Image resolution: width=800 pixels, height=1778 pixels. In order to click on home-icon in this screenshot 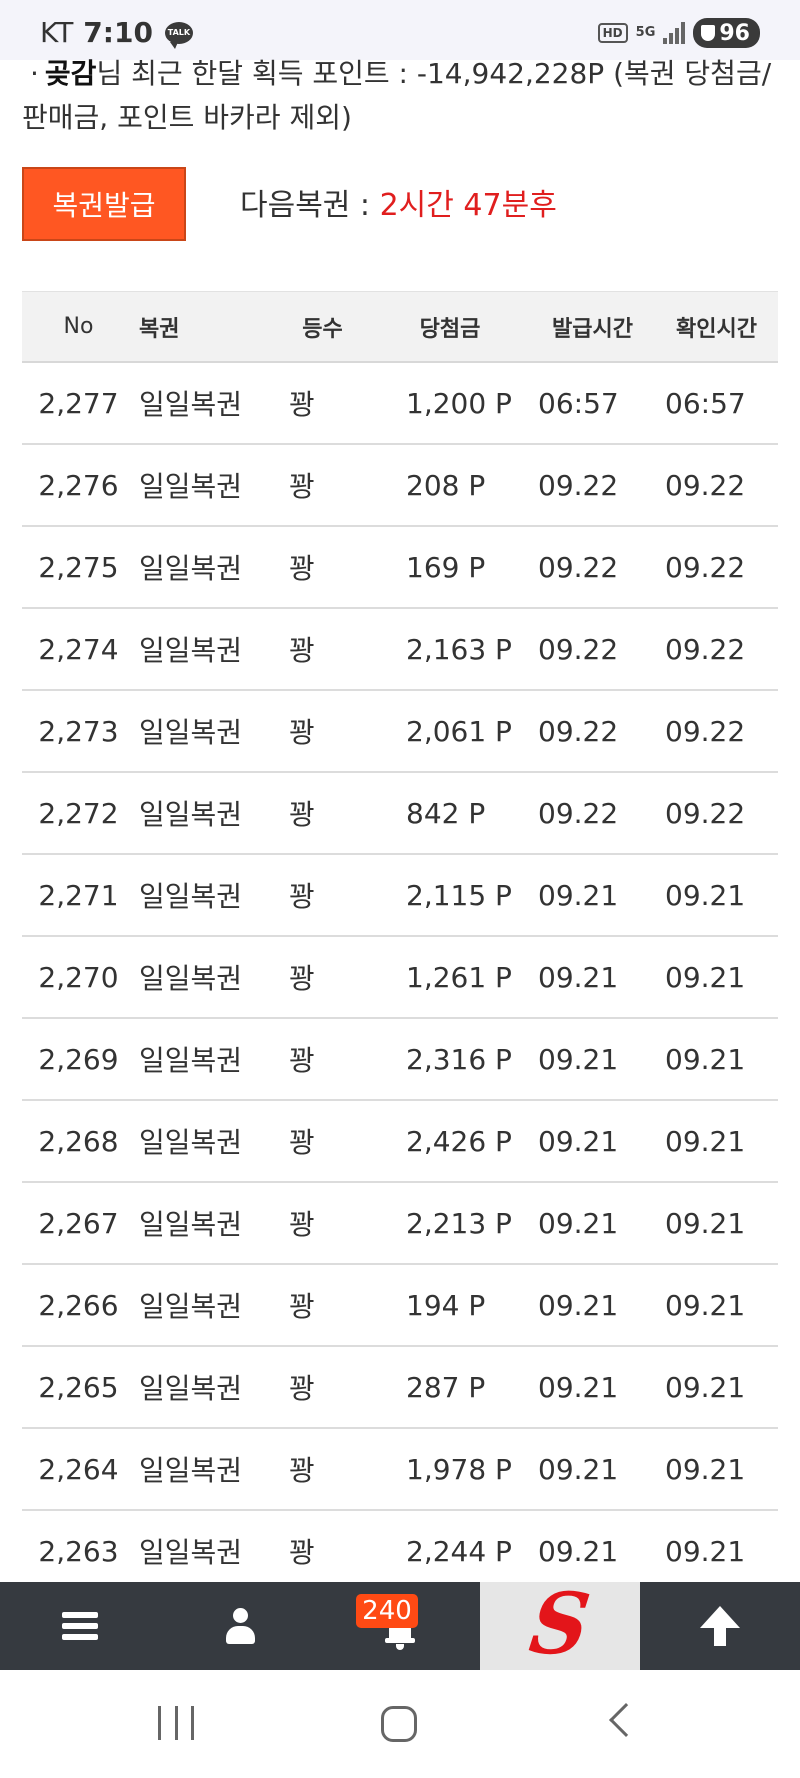, I will do `click(399, 1724)`.